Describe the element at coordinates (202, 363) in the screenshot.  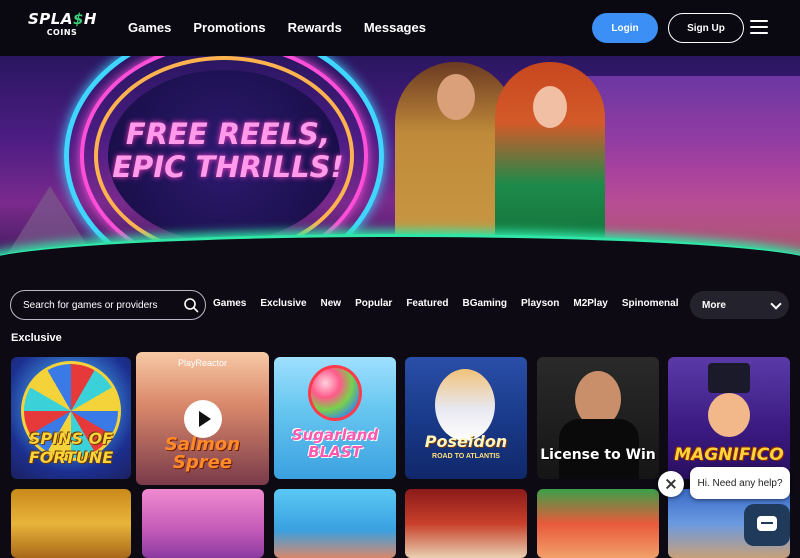
I see `provider-label: PlayReactor` at that location.